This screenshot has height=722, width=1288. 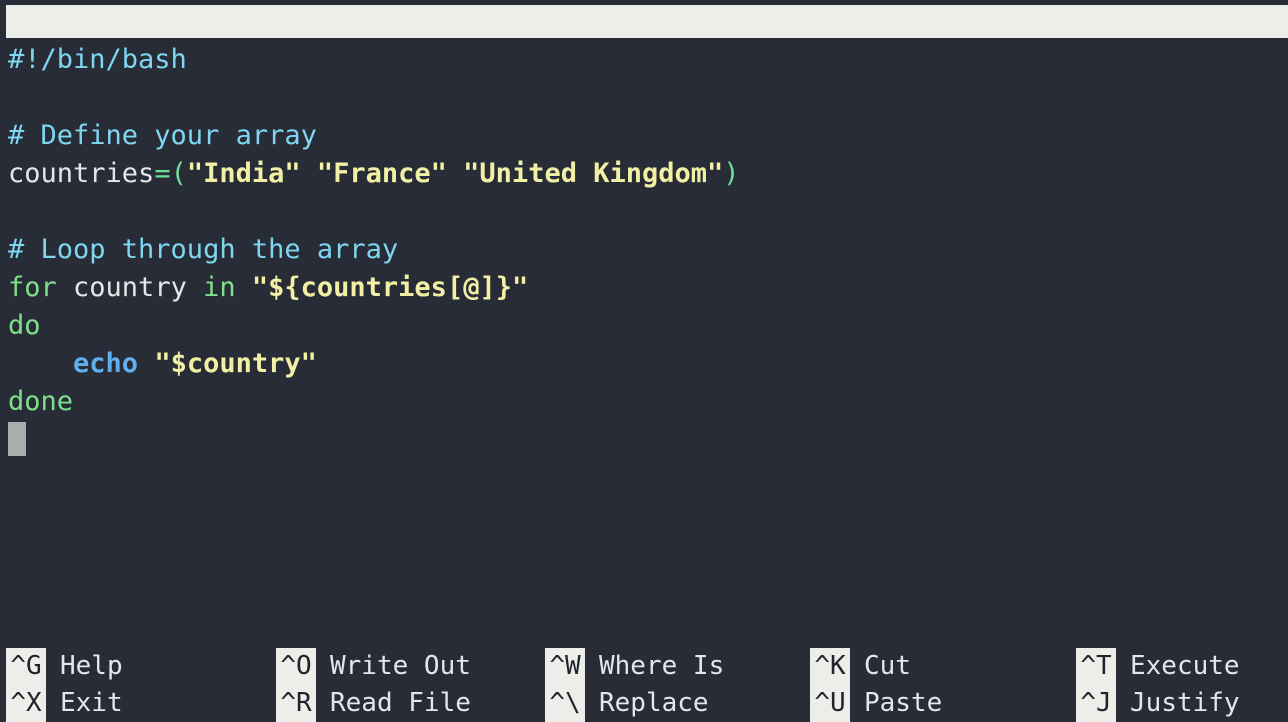 I want to click on shortcut-column: ^W Where Is ^\ Replace, so click(x=678, y=685).